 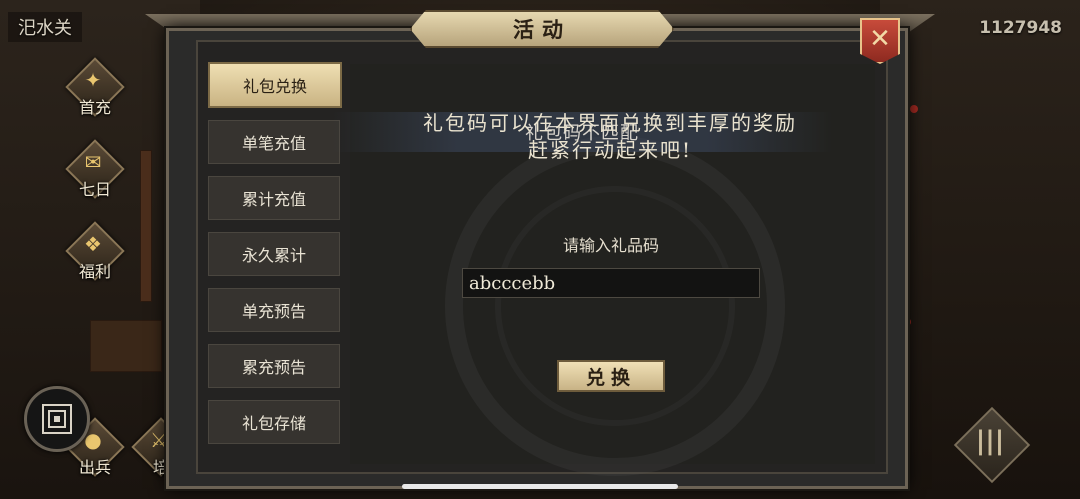 What do you see at coordinates (94, 467) in the screenshot?
I see `side-menu-label: 出兵` at bounding box center [94, 467].